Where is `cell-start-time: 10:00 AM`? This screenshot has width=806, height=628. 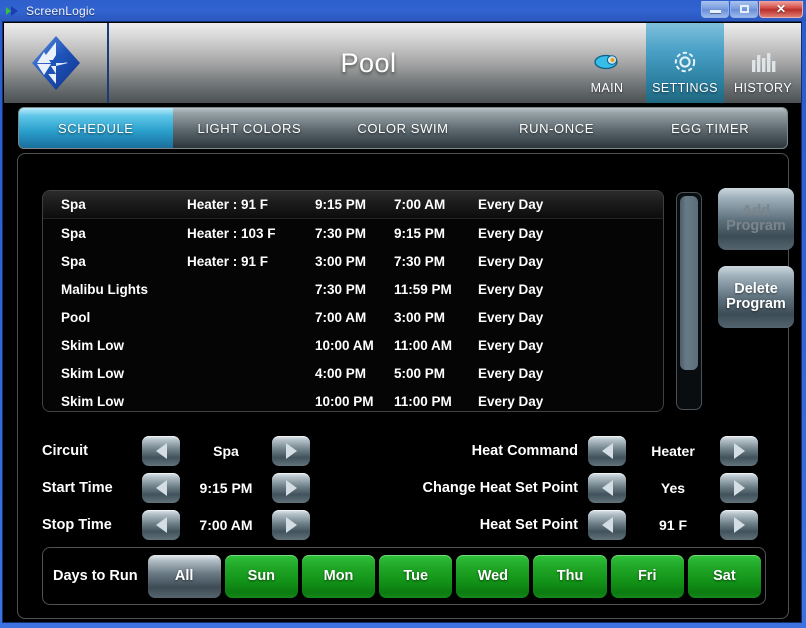 cell-start-time: 10:00 AM is located at coordinates (344, 345).